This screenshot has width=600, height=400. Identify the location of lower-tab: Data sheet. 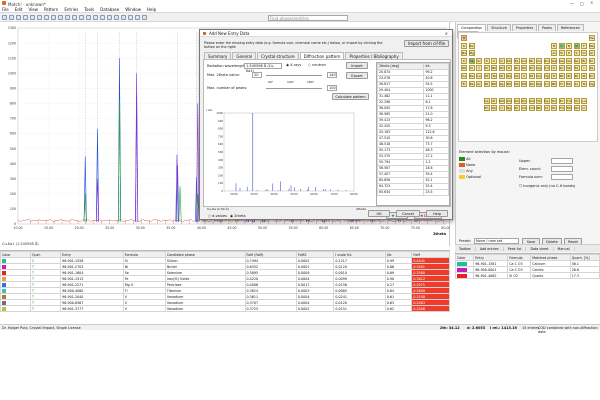
(540, 248).